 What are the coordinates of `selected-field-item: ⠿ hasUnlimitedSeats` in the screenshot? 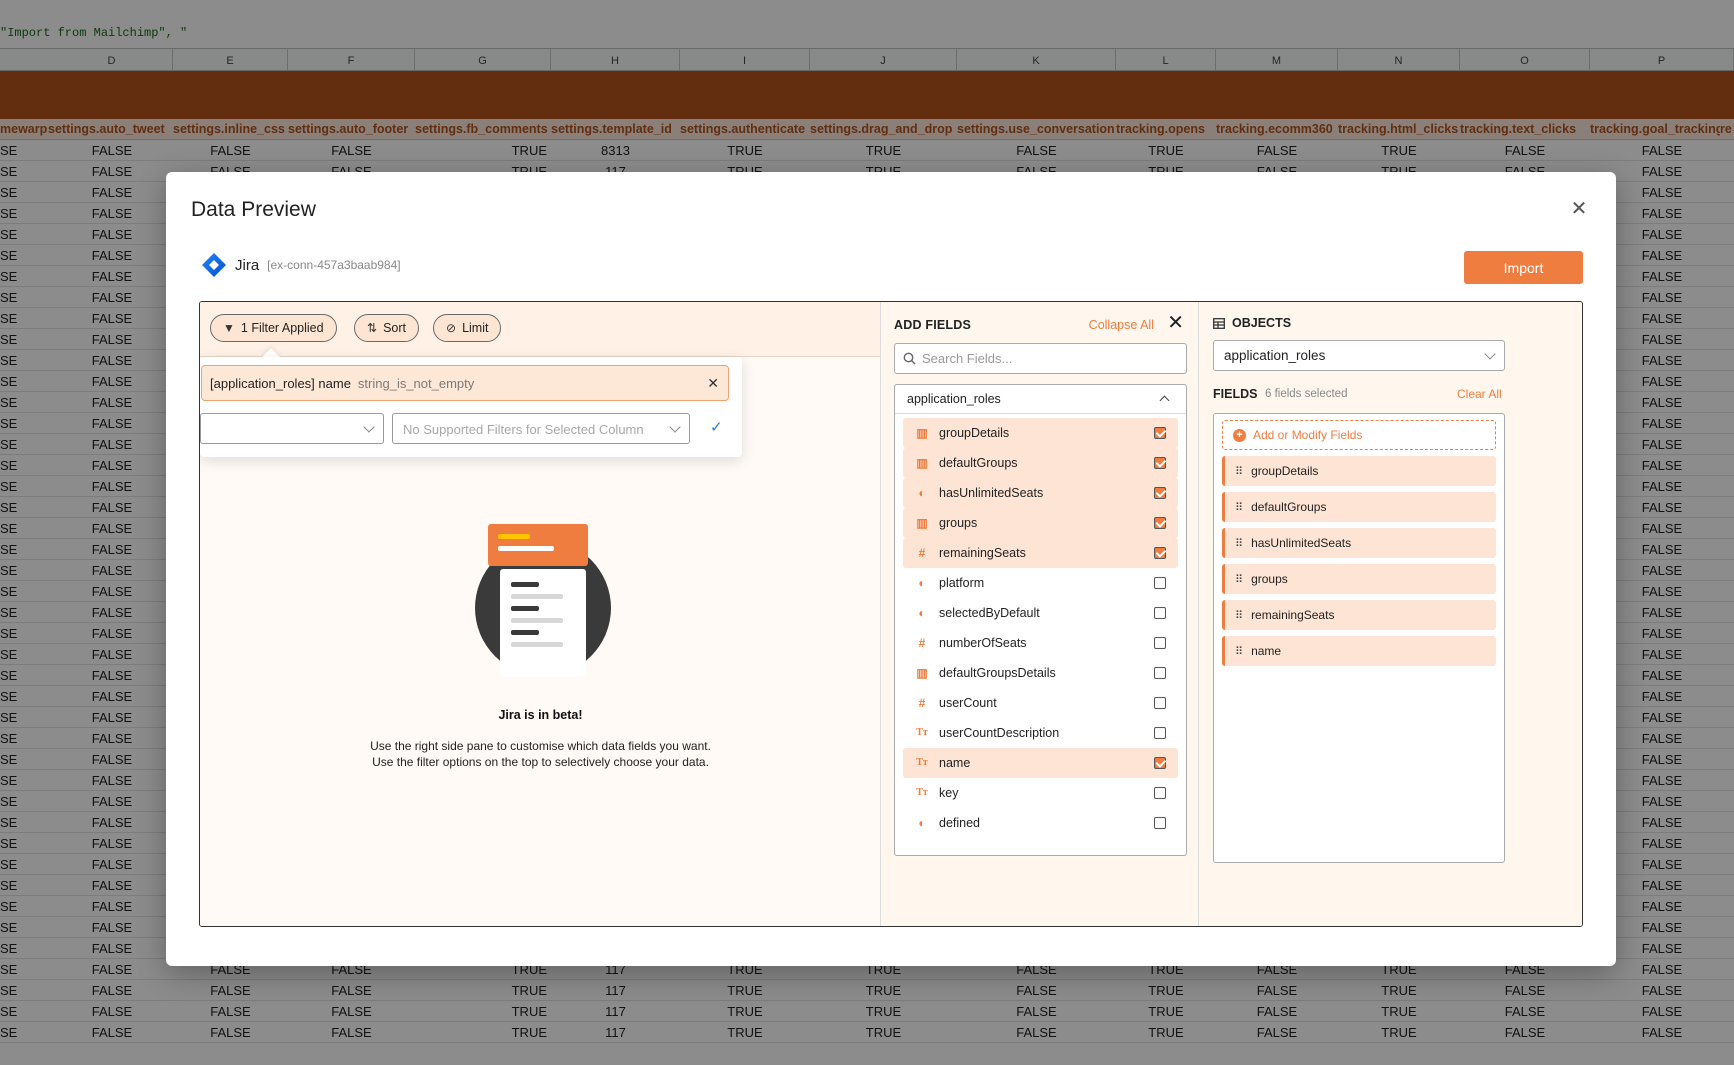 It's located at (1359, 543).